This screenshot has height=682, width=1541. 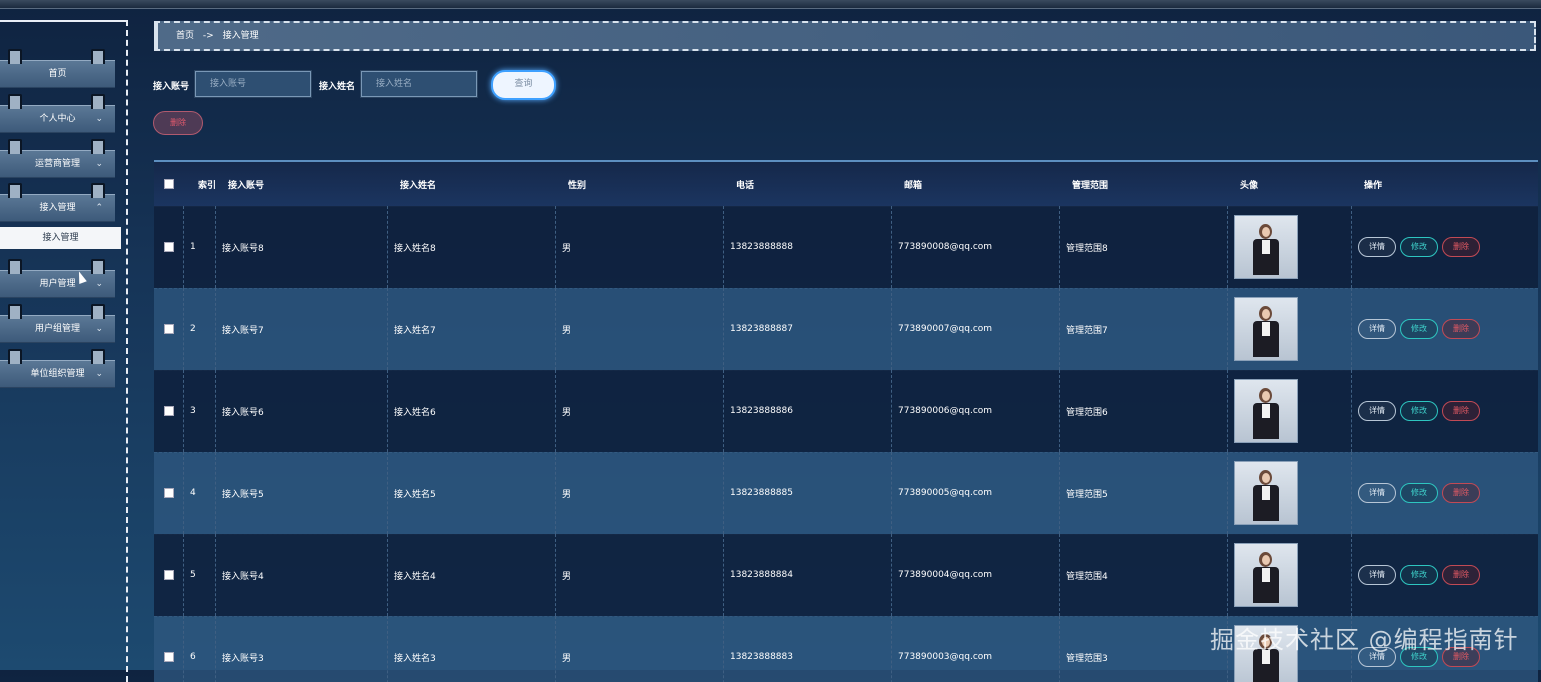 What do you see at coordinates (1090, 185) in the screenshot?
I see `header-scope: 管理范围` at bounding box center [1090, 185].